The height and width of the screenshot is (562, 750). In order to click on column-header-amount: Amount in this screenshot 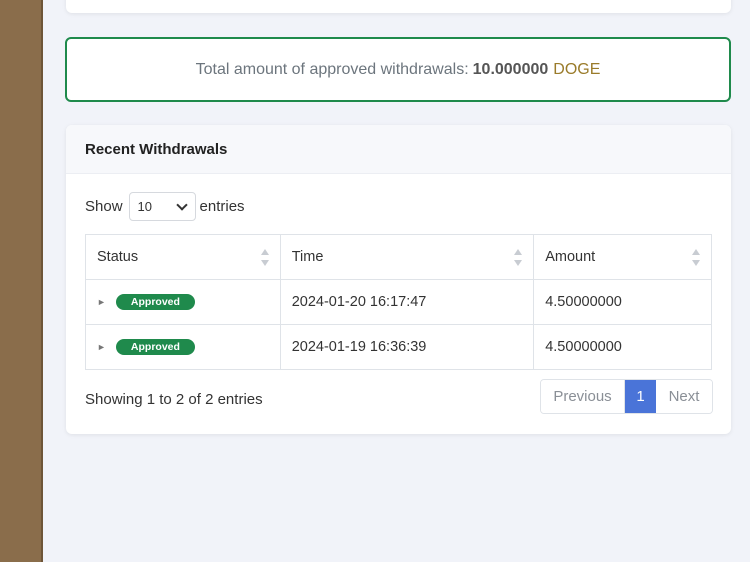, I will do `click(622, 257)`.